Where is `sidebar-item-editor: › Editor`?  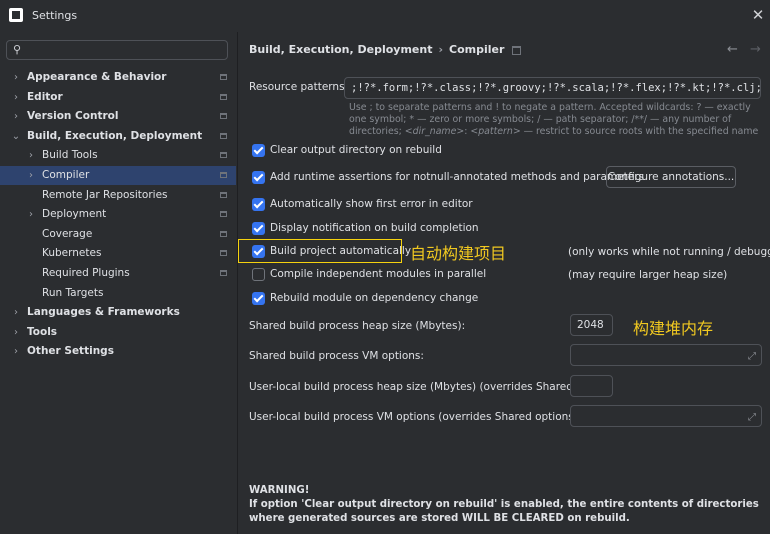 sidebar-item-editor: › Editor is located at coordinates (118, 97).